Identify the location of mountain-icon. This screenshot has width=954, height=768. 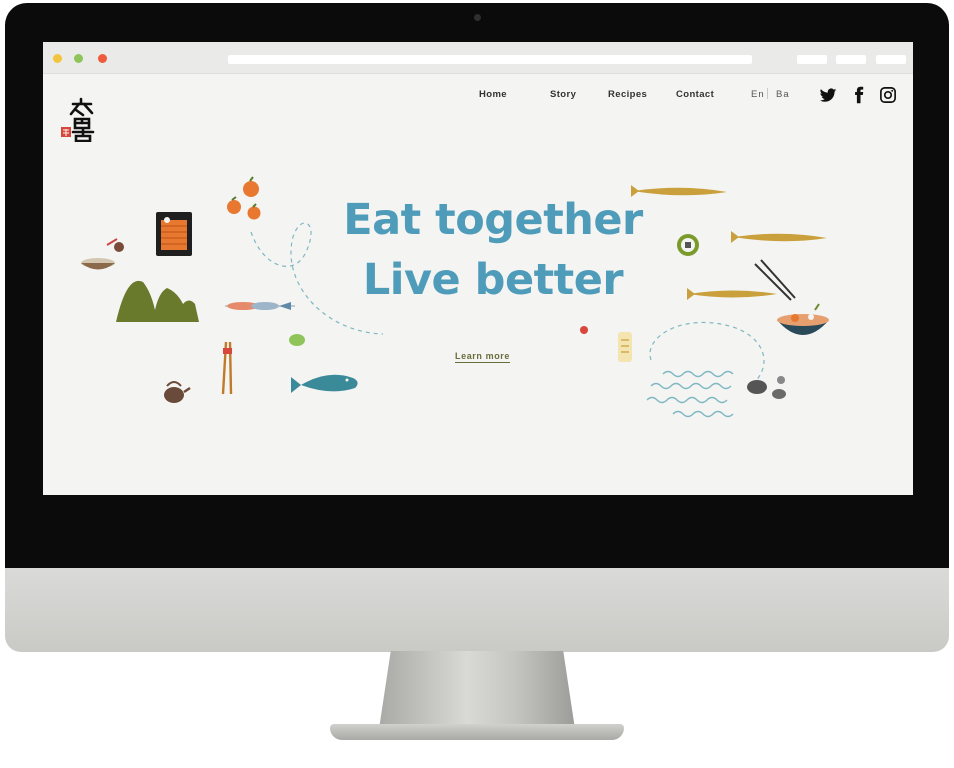
(157, 301).